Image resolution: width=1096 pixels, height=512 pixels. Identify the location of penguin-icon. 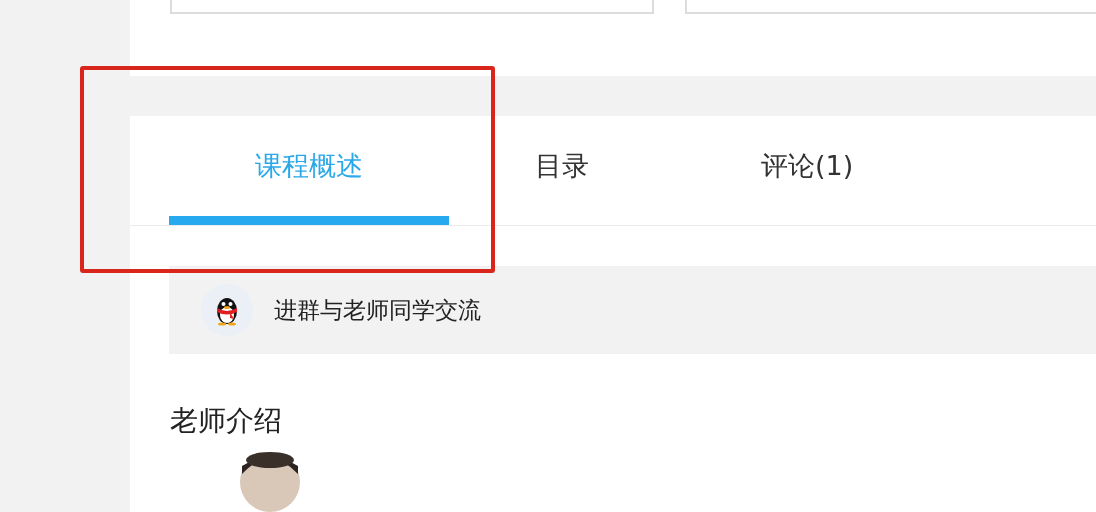
(227, 310).